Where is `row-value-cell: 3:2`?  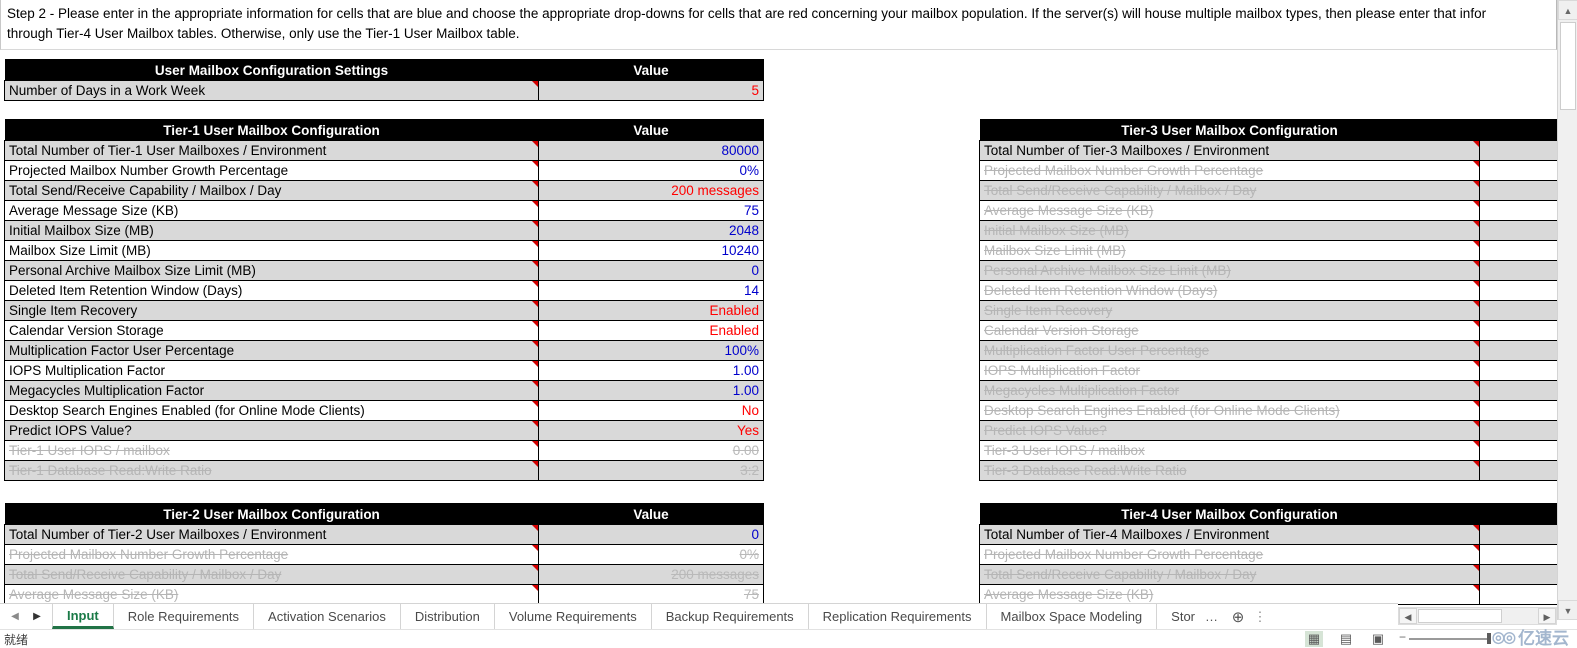 row-value-cell: 3:2 is located at coordinates (651, 470).